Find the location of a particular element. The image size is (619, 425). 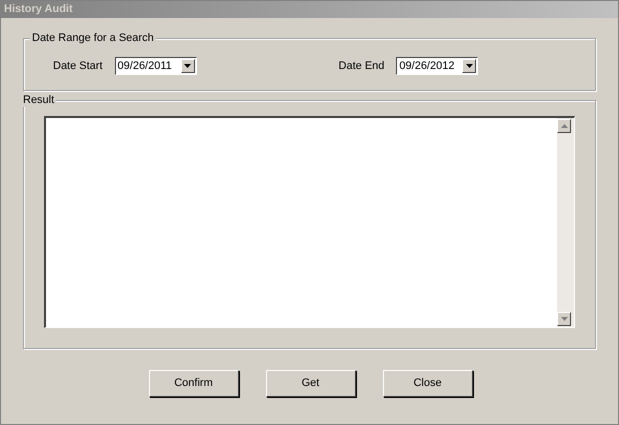

date-picker: 09/26/2011 is located at coordinates (155, 66).